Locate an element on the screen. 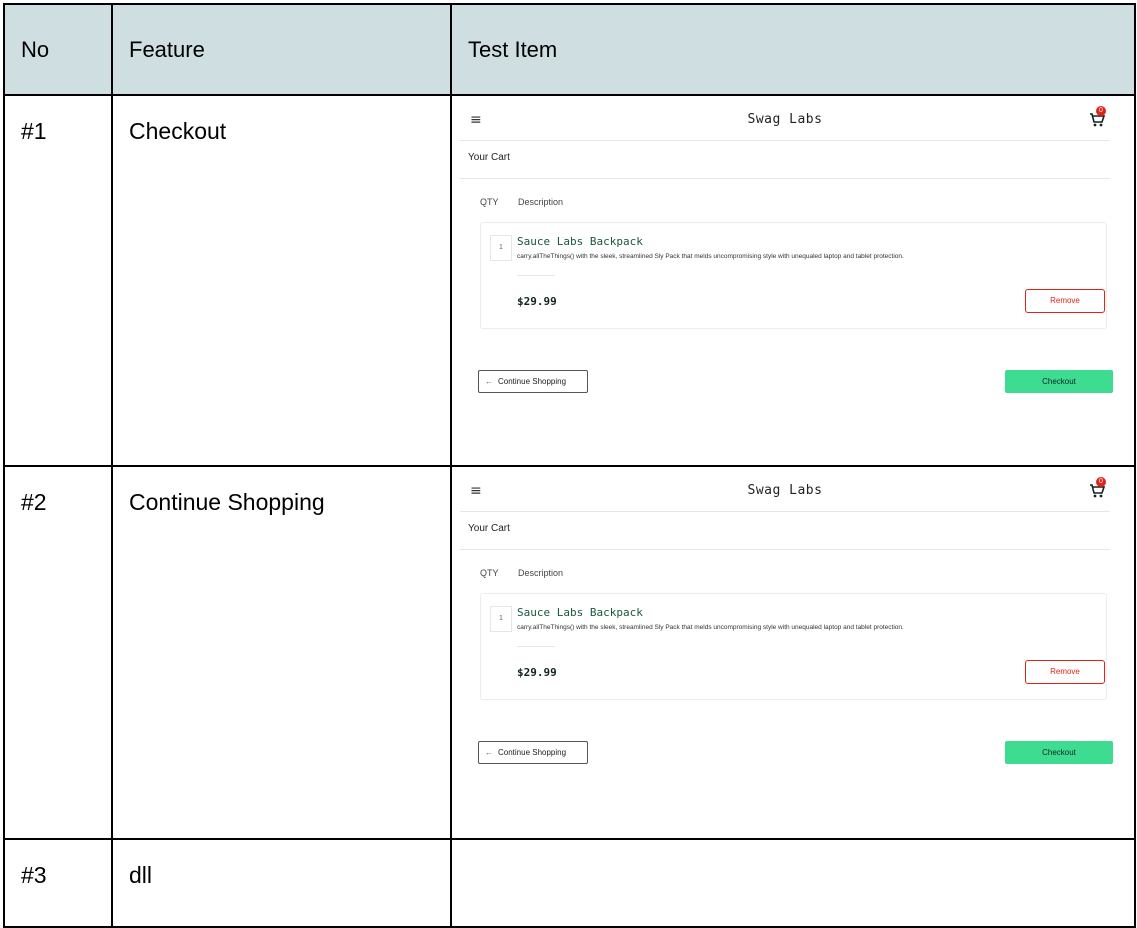  header-no: No is located at coordinates (58, 49).